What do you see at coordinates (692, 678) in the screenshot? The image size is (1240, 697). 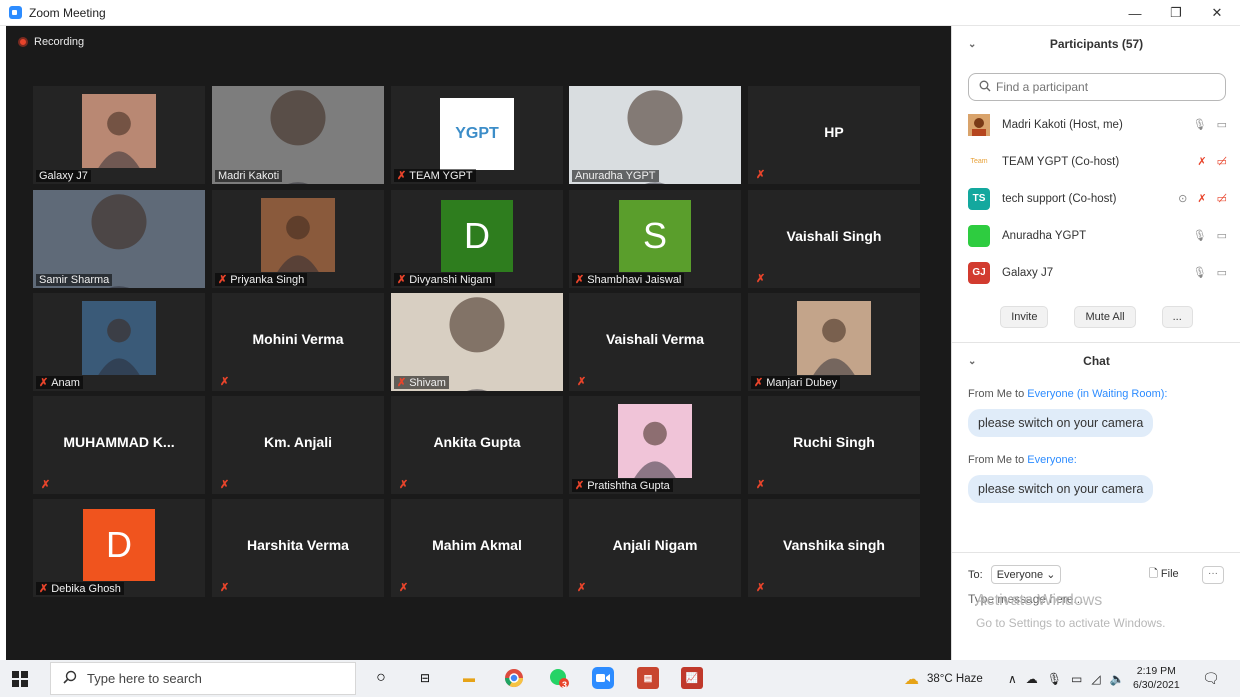 I see `chart-app-icon: 📈` at bounding box center [692, 678].